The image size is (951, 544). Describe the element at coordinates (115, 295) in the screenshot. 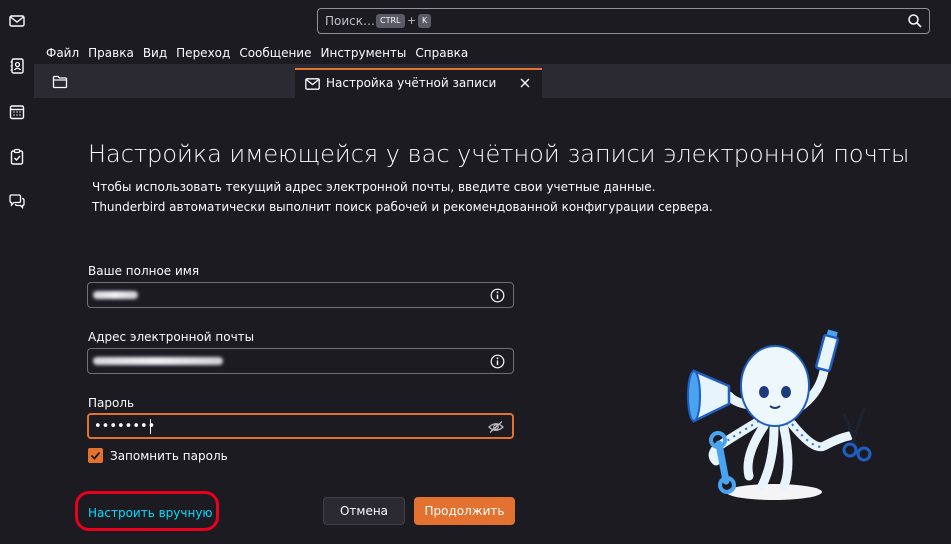

I see `redacted-name` at that location.